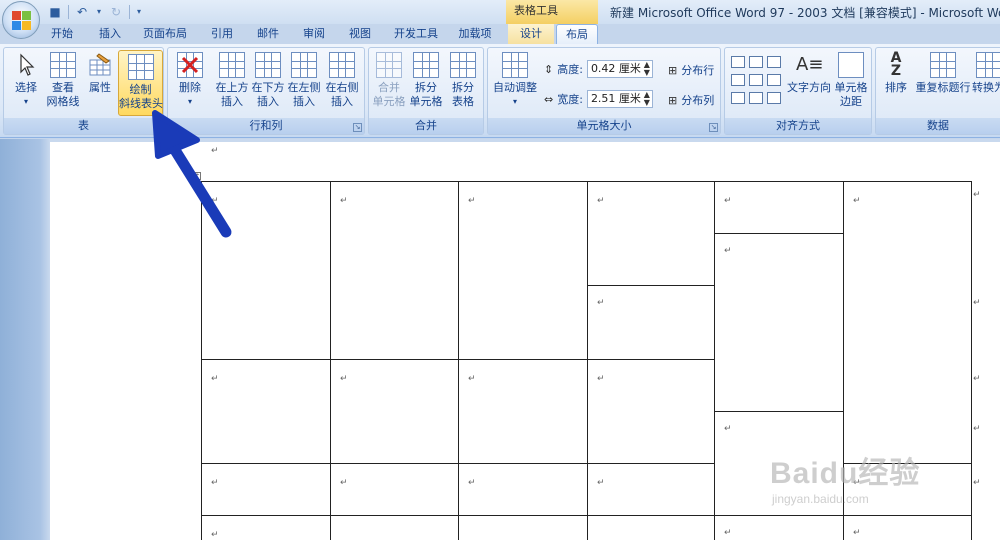 The height and width of the screenshot is (540, 1000). What do you see at coordinates (165, 34) in the screenshot?
I see `tab-page-layout: 页面布局` at bounding box center [165, 34].